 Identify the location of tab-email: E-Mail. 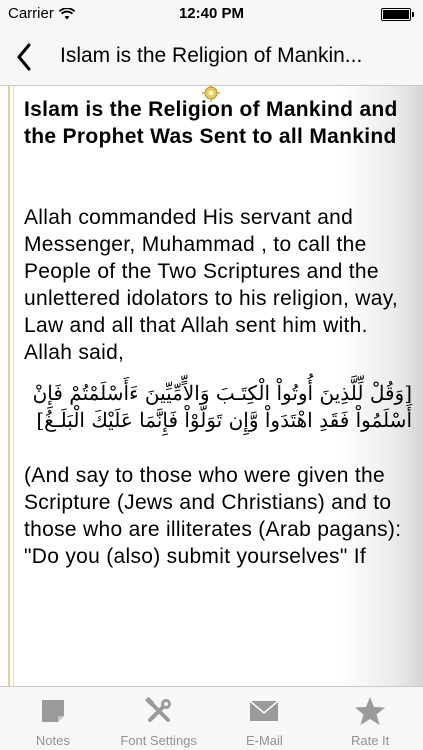
(265, 718).